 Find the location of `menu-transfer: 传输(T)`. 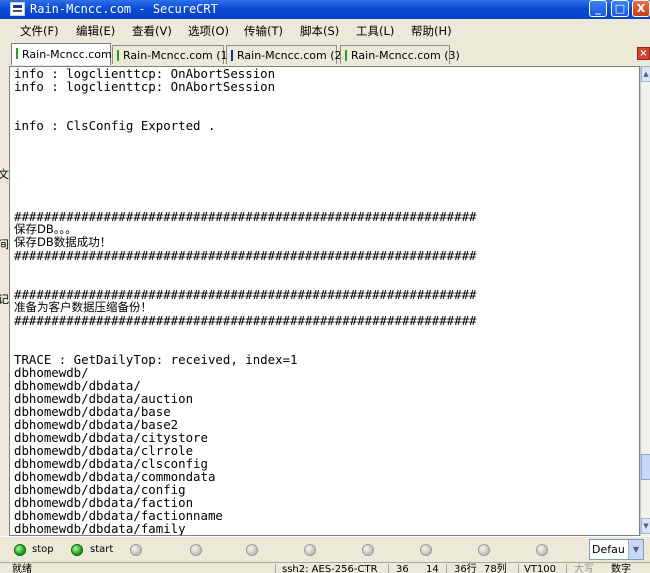

menu-transfer: 传输(T) is located at coordinates (263, 31).